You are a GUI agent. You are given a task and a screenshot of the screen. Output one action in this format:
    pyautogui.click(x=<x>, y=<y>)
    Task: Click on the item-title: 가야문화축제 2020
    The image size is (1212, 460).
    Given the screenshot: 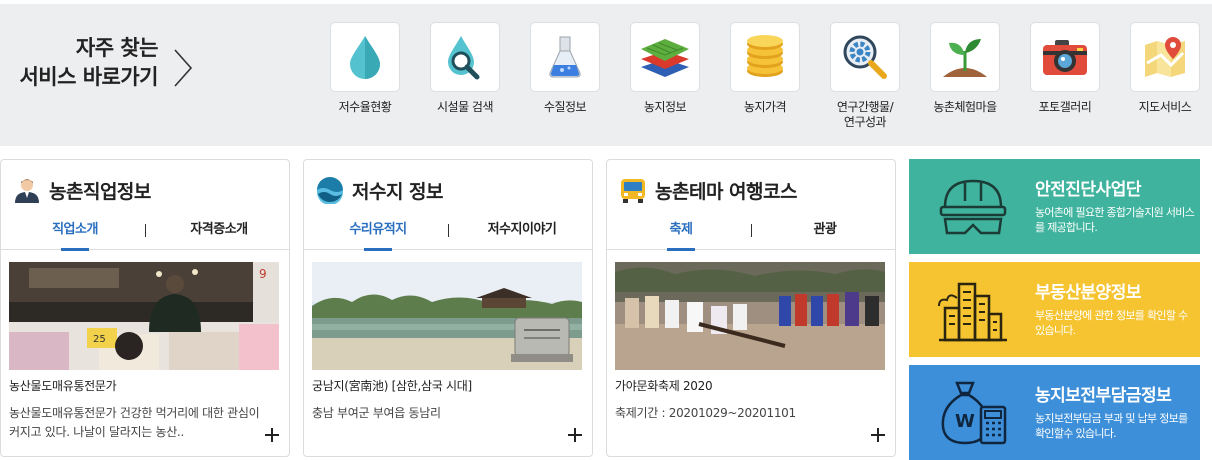 What is the action you would take?
    pyautogui.click(x=750, y=386)
    